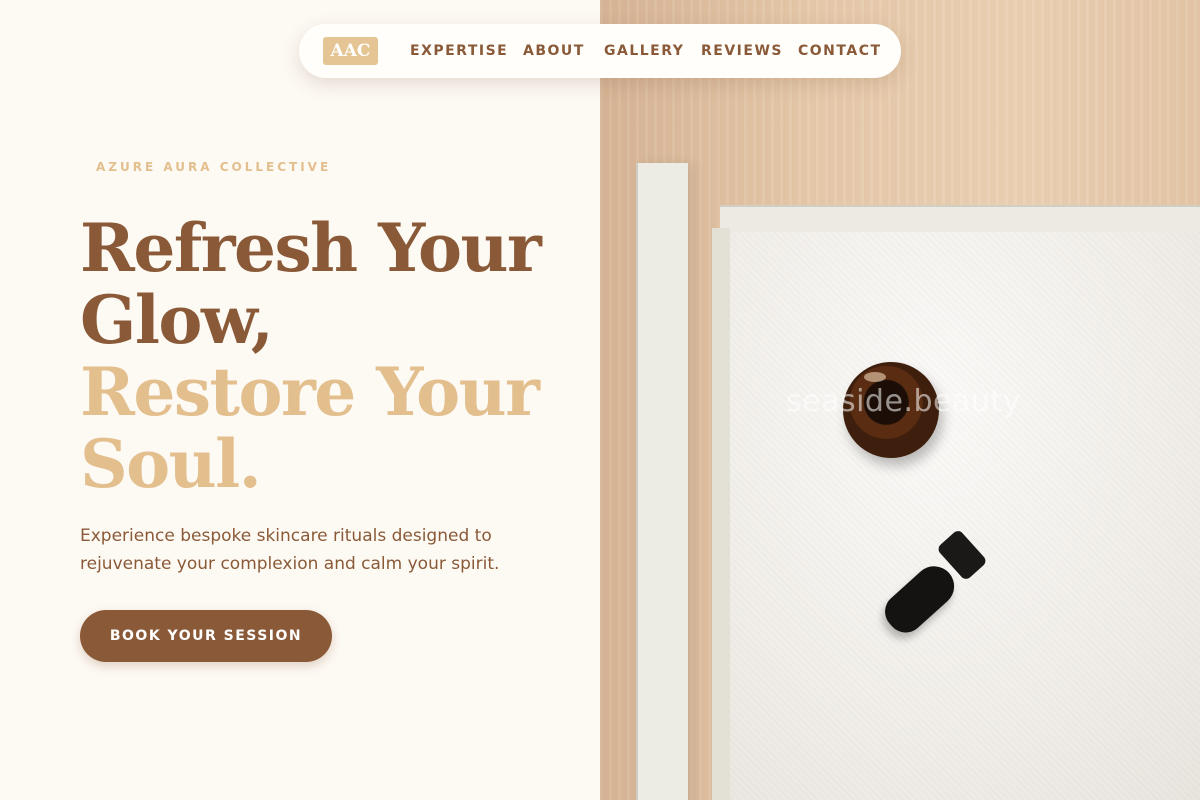 The image size is (1200, 800). I want to click on tray-frame-left, so click(662, 481).